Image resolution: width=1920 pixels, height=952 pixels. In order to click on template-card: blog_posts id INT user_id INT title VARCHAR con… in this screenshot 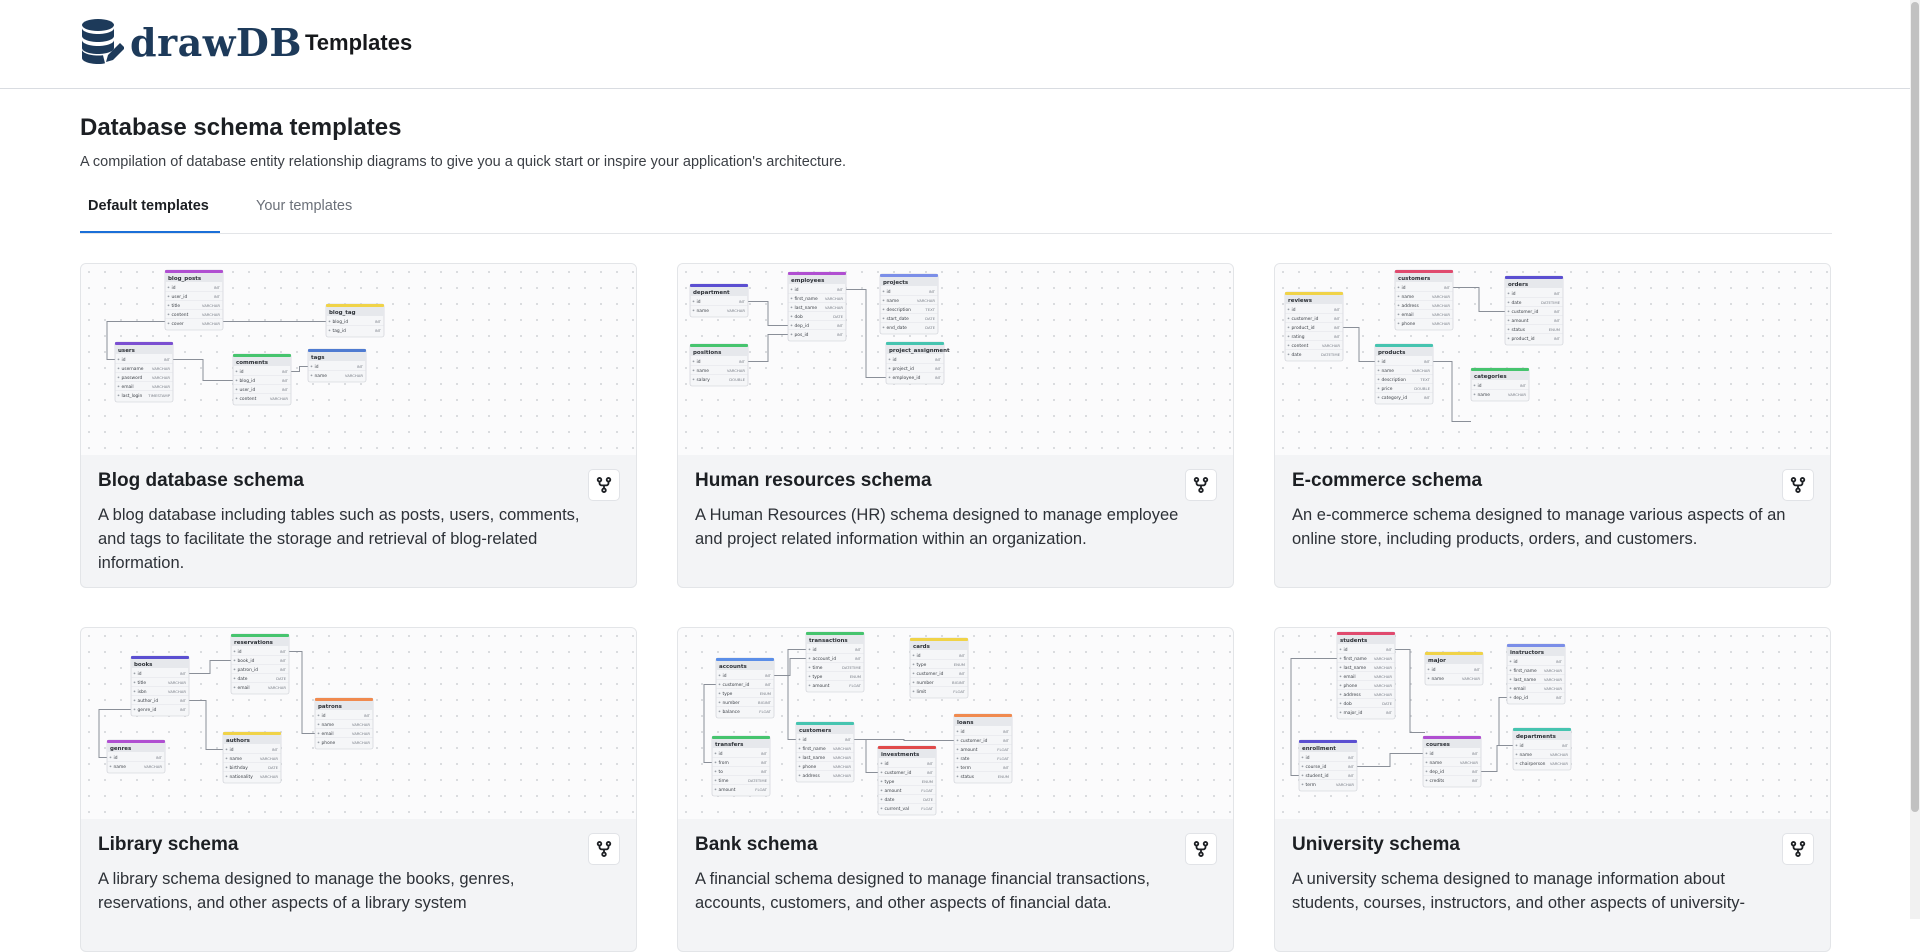, I will do `click(358, 425)`.